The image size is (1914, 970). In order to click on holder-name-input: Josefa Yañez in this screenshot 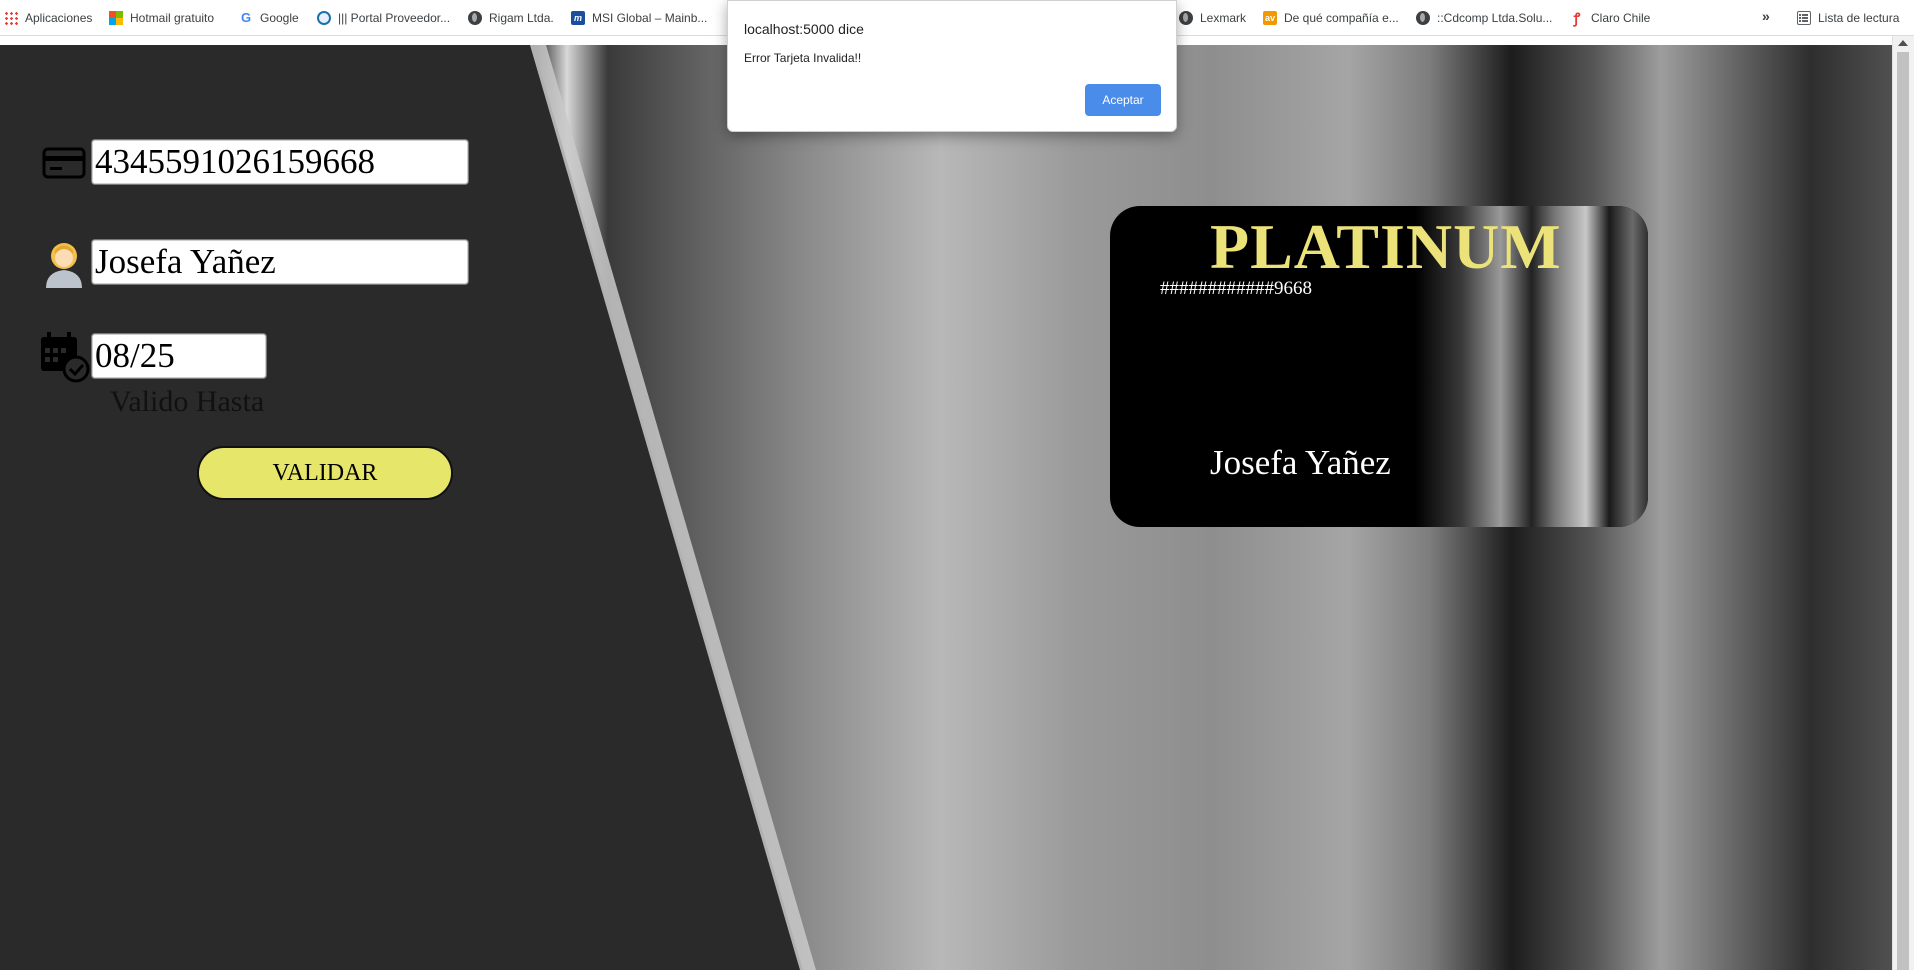, I will do `click(280, 262)`.